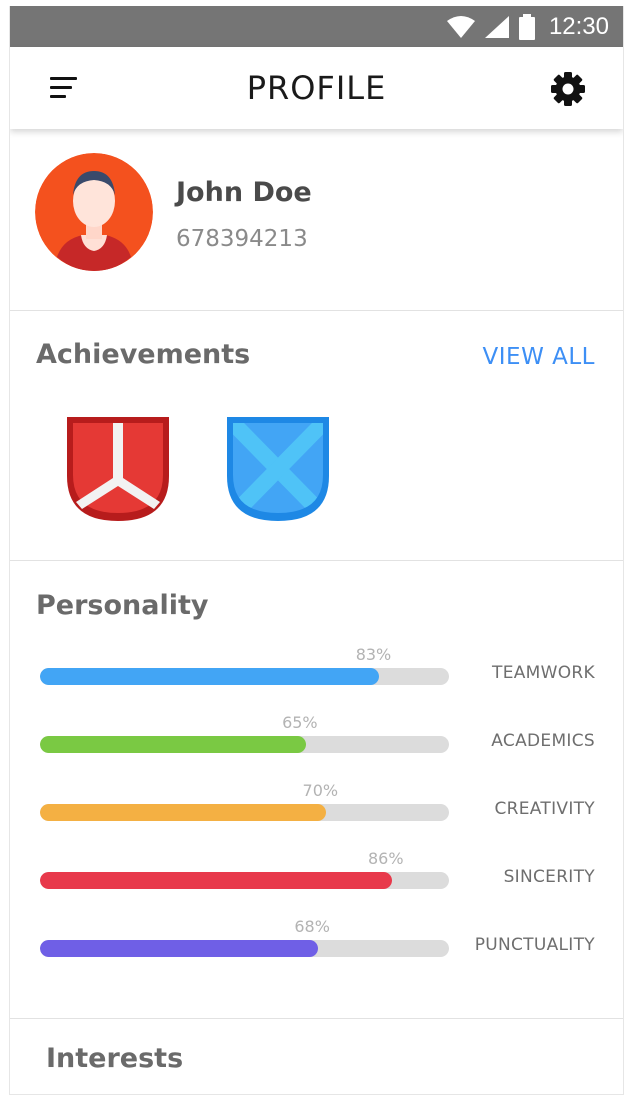 This screenshot has height=1105, width=631. What do you see at coordinates (316, 1056) in the screenshot?
I see `interests-section: Interests` at bounding box center [316, 1056].